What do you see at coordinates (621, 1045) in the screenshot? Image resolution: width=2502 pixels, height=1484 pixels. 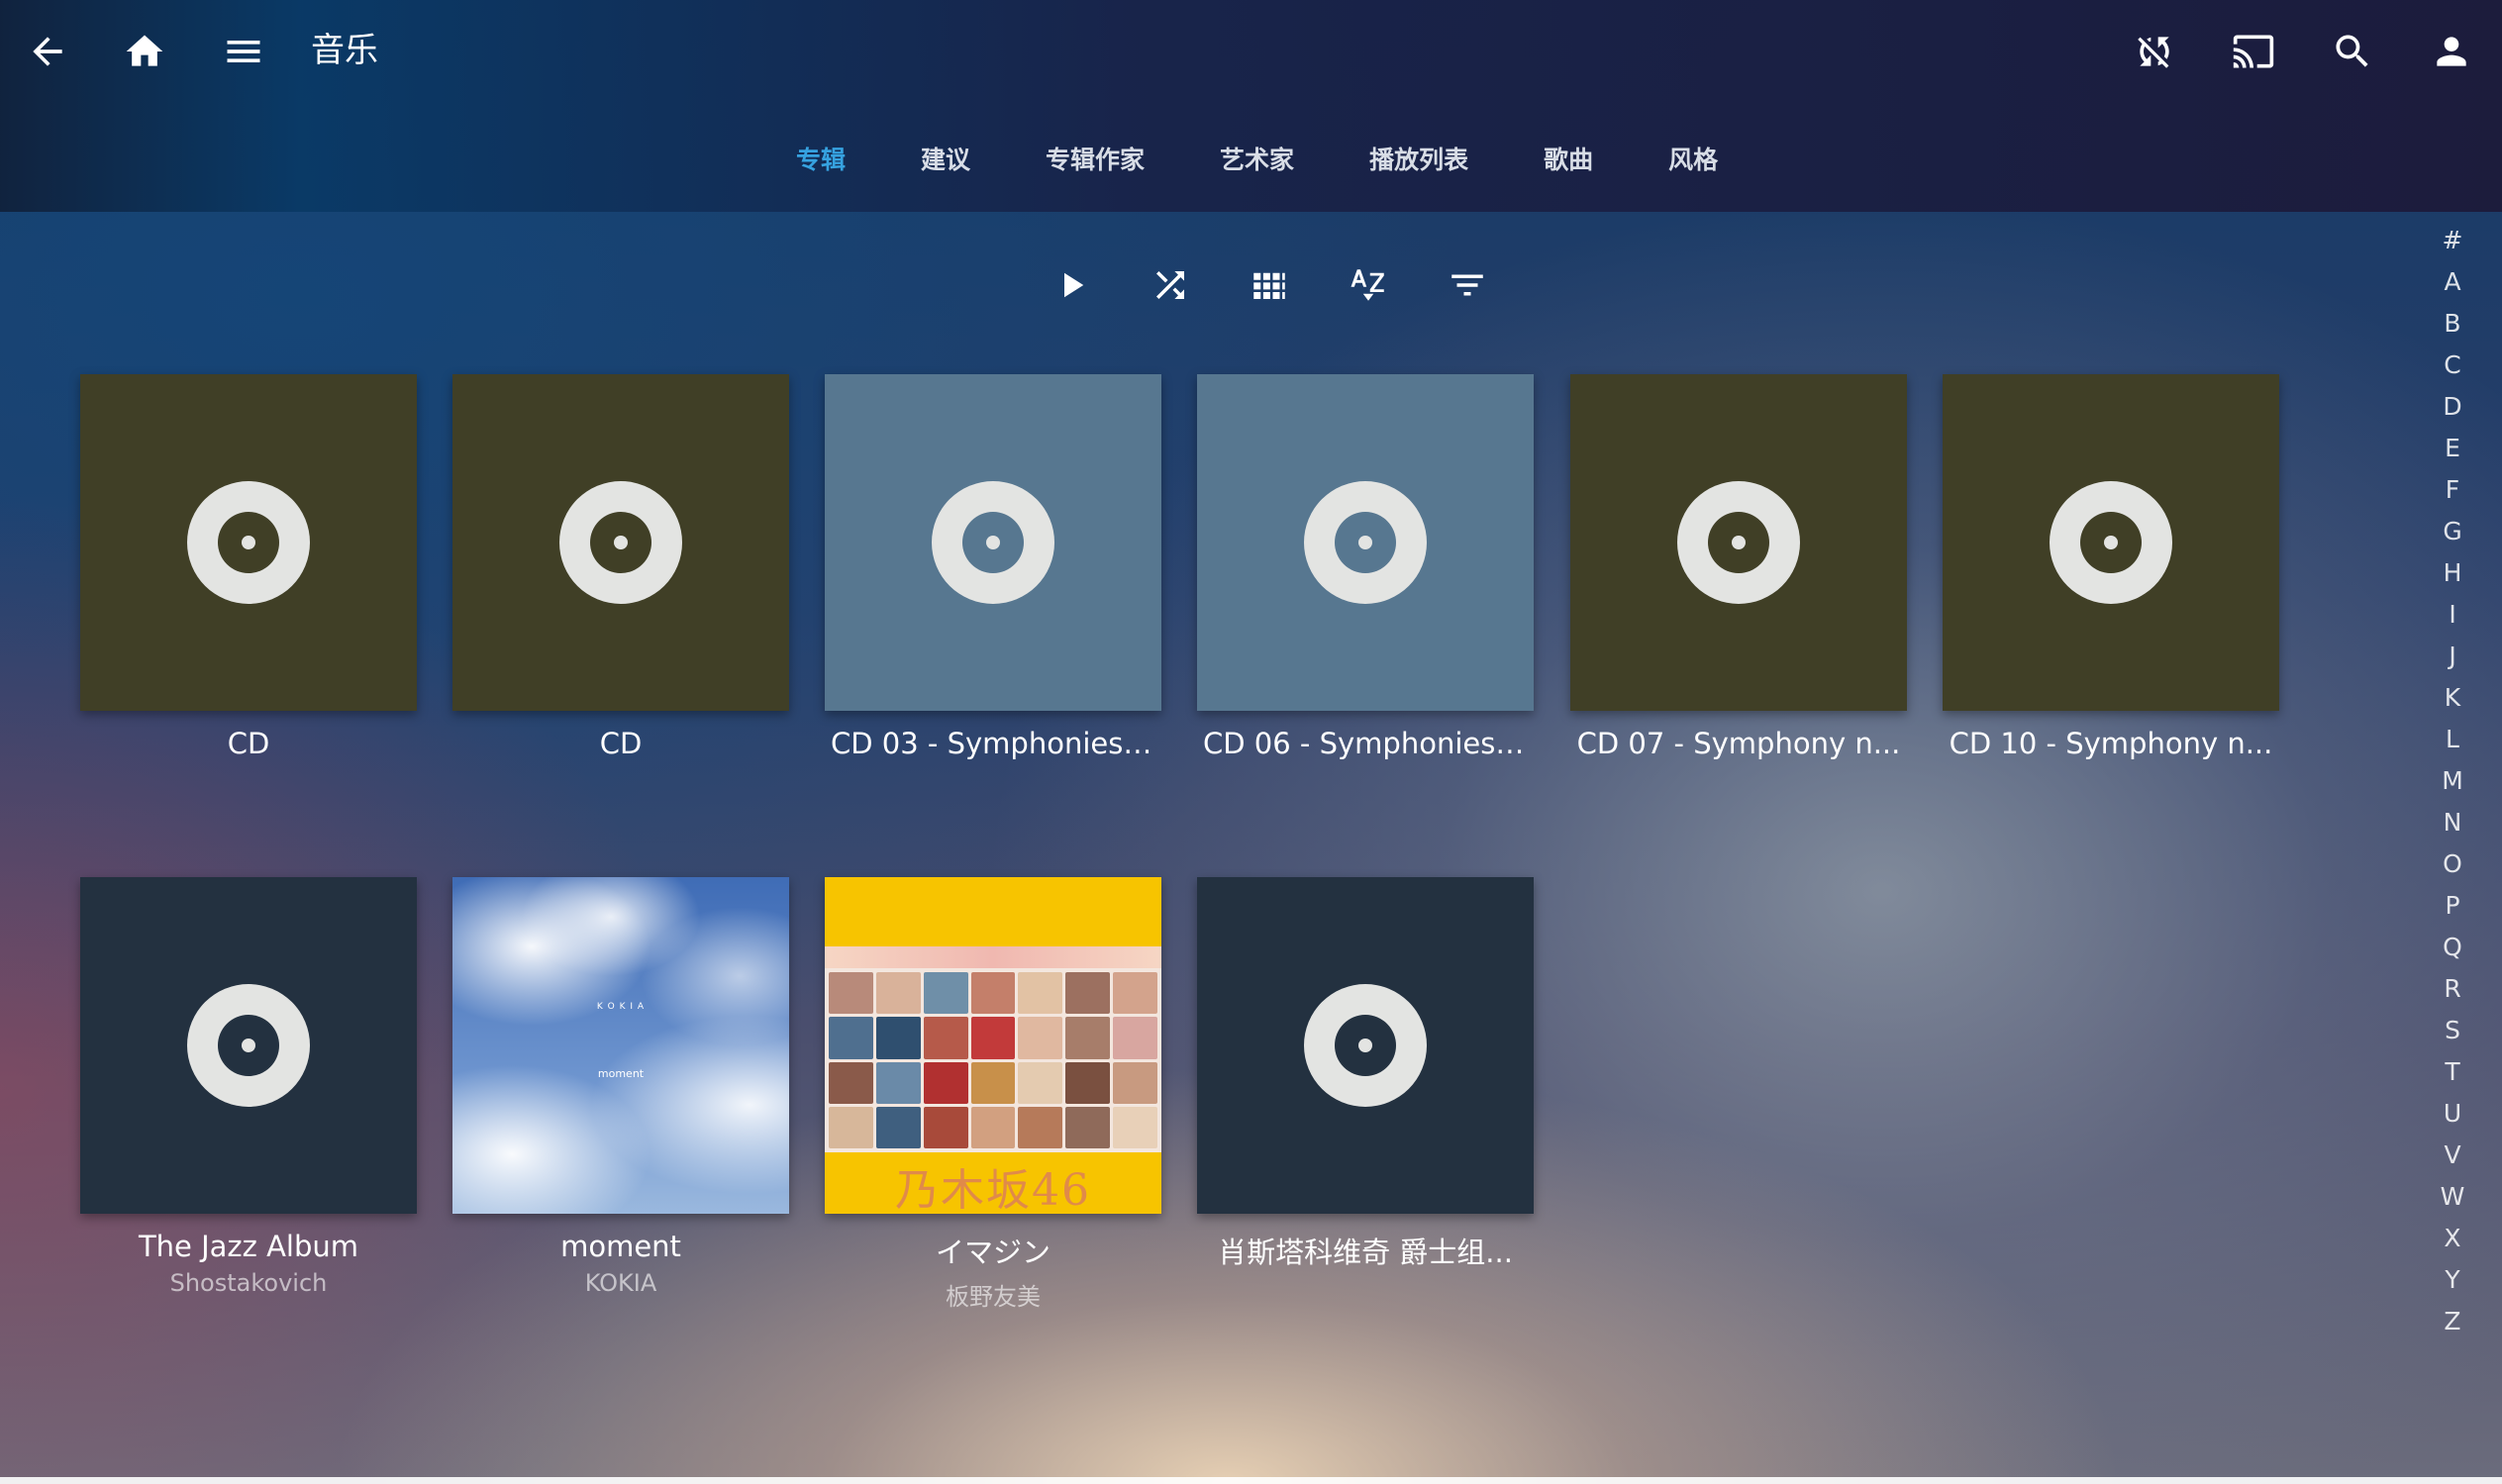 I see `album-cover-art: K O K I A moment` at bounding box center [621, 1045].